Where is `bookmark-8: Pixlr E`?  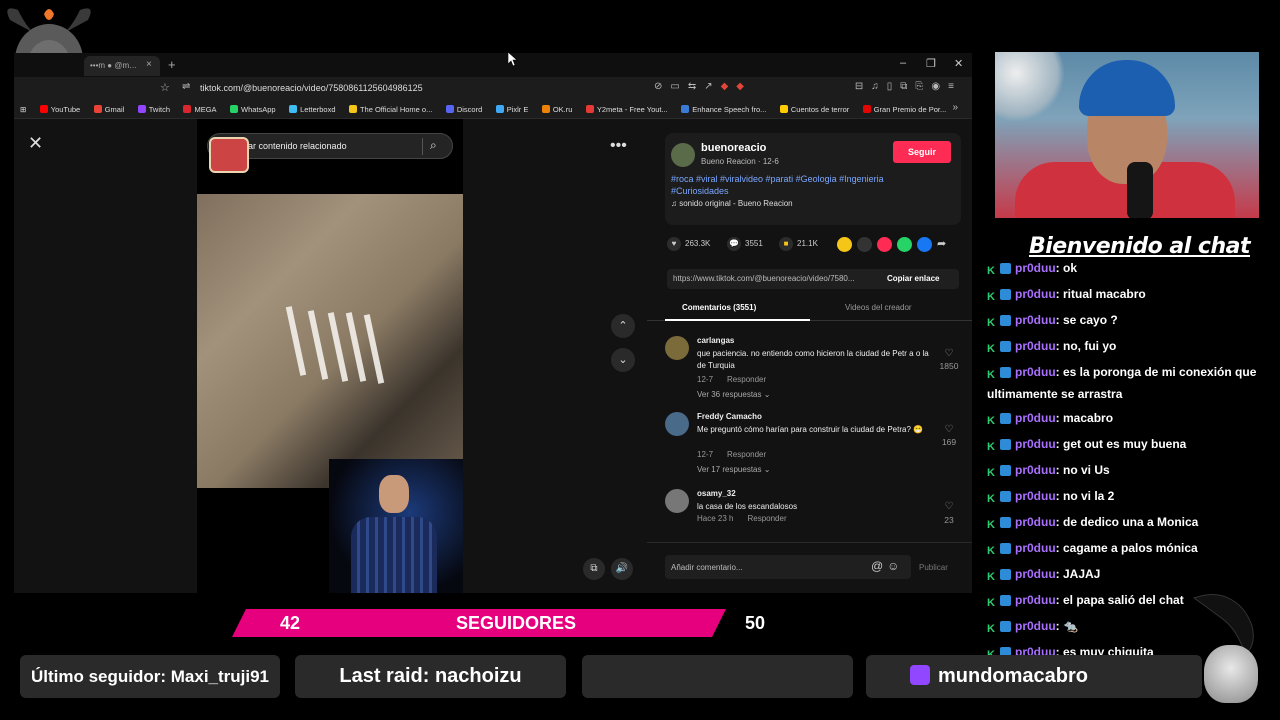
bookmark-8: Pixlr E is located at coordinates (511, 109).